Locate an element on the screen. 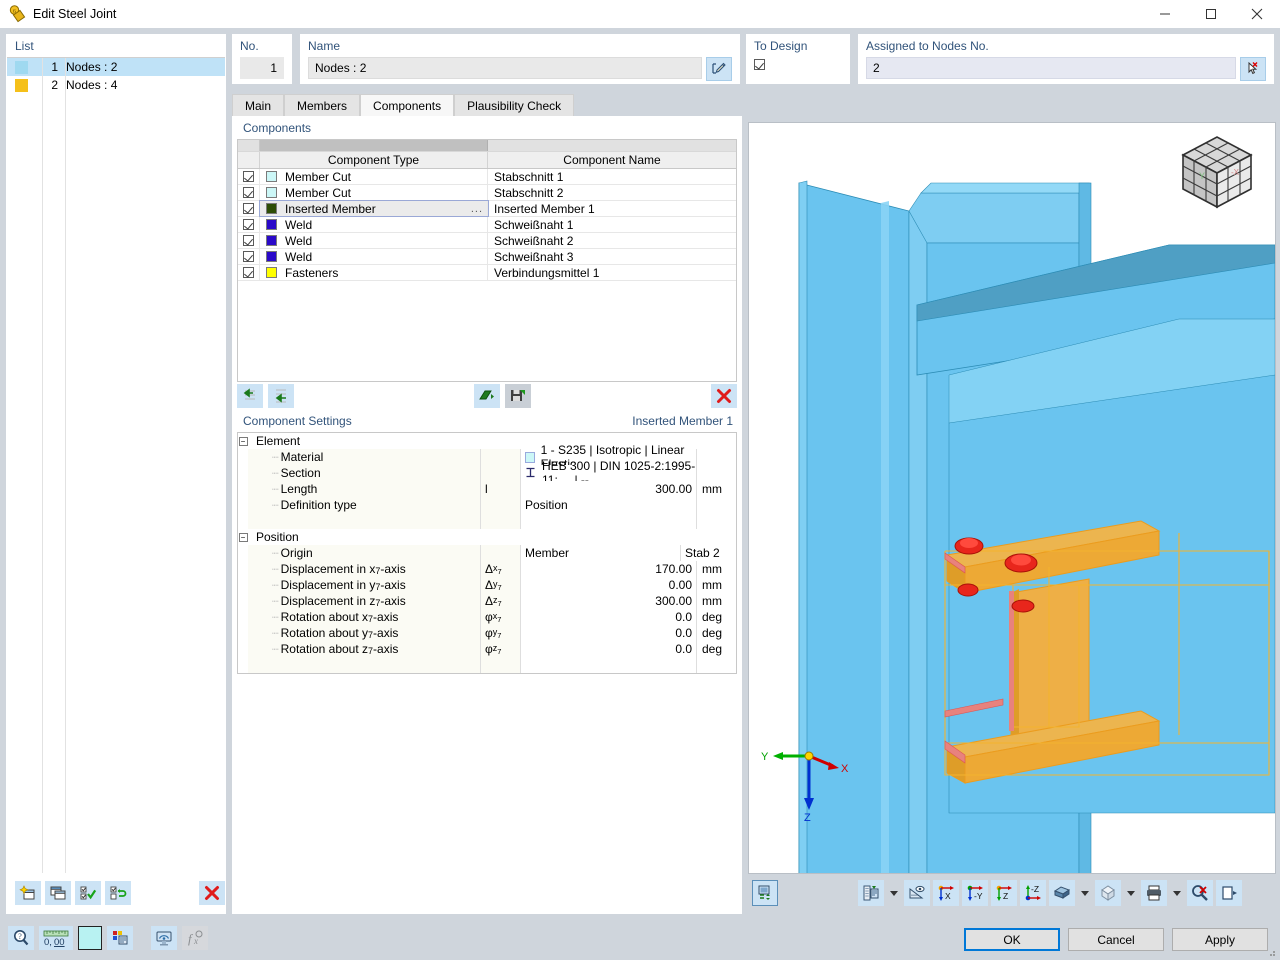 The image size is (1280, 960). import-green-icon is located at coordinates (487, 396).